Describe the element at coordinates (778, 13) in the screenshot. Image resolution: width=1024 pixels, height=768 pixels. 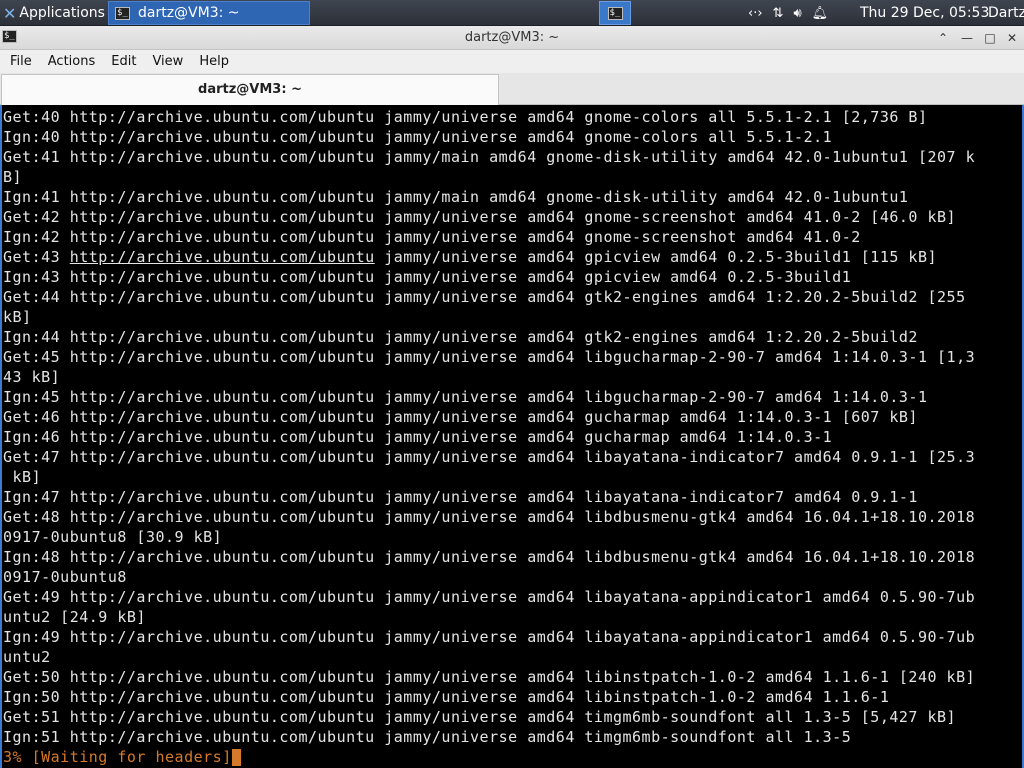
I see `network-arrows-icon: ⇅` at that location.